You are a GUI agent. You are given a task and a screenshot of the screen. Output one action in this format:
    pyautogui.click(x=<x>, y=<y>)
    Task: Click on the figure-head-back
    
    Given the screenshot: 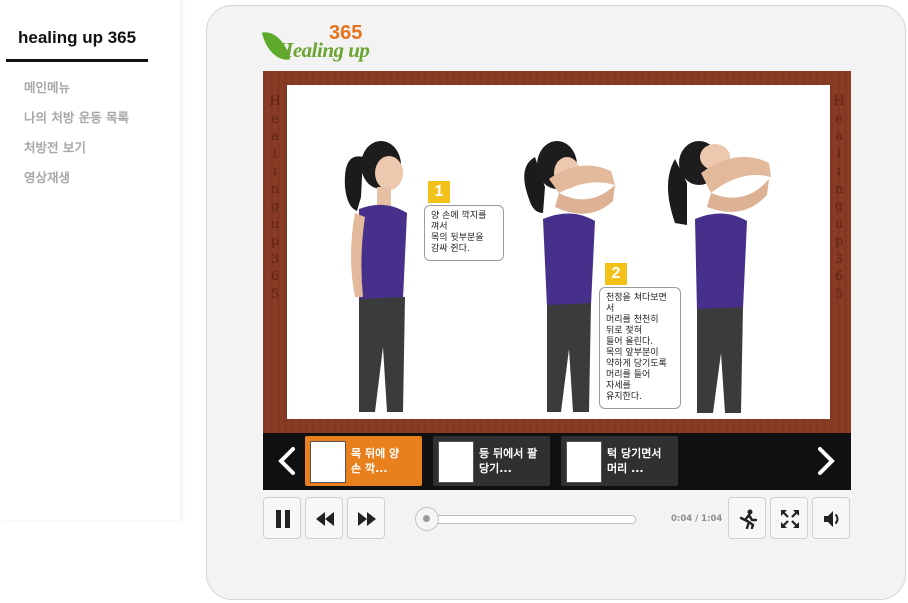 What is the action you would take?
    pyautogui.click(x=719, y=277)
    